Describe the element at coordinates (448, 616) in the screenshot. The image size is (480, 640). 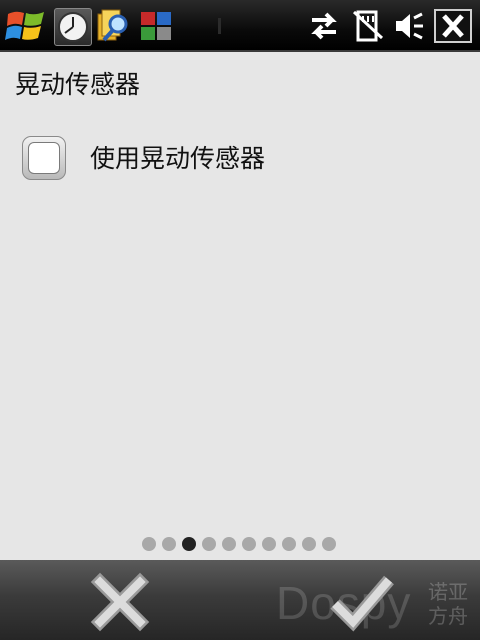
I see `watermark-cn-line2: 方舟` at that location.